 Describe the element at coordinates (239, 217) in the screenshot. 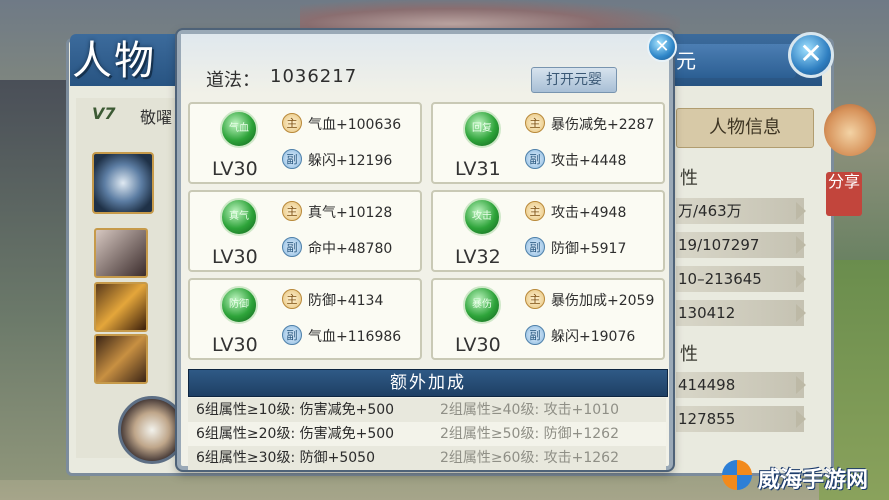

I see `jade-gem-icon: 真气` at that location.